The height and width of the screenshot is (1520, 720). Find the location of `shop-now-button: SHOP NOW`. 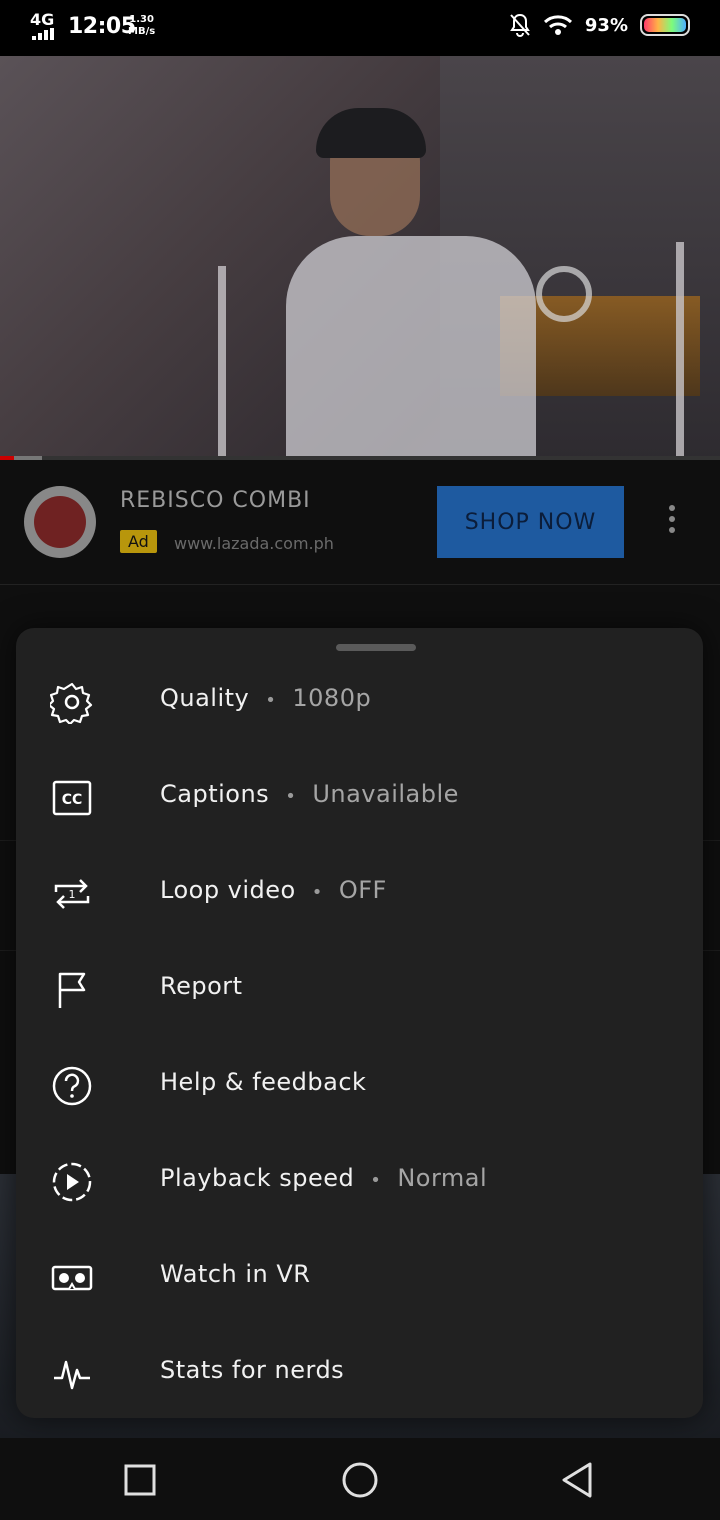

shop-now-button: SHOP NOW is located at coordinates (530, 522).